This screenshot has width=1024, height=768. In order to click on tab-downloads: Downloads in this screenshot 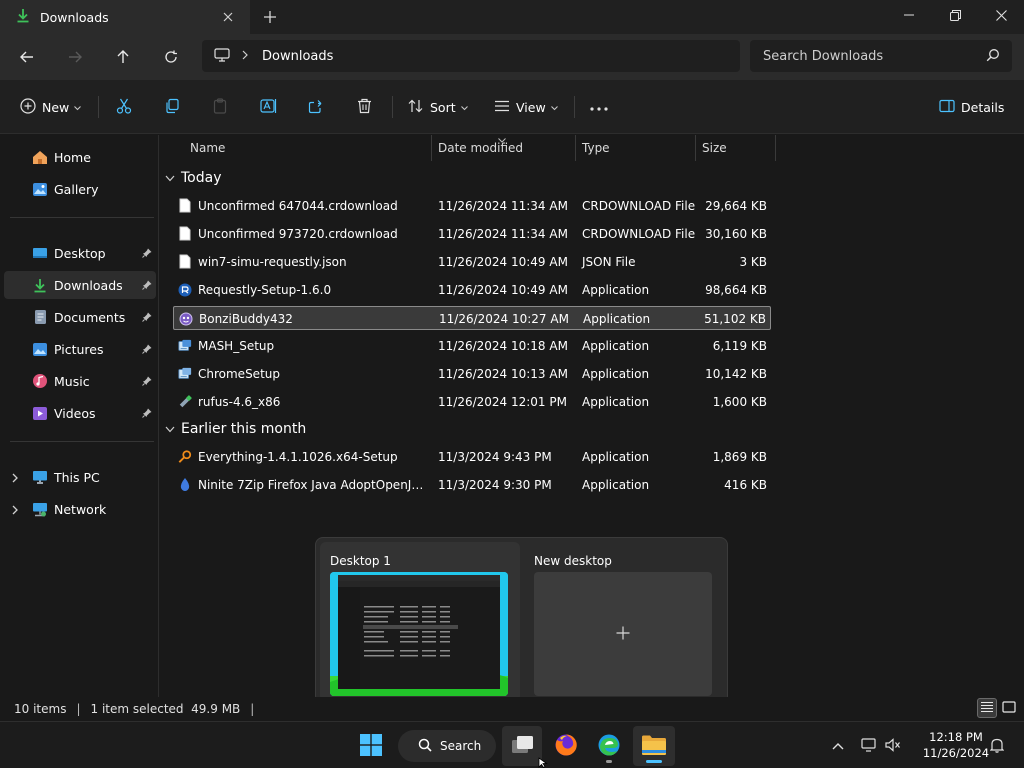, I will do `click(125, 17)`.